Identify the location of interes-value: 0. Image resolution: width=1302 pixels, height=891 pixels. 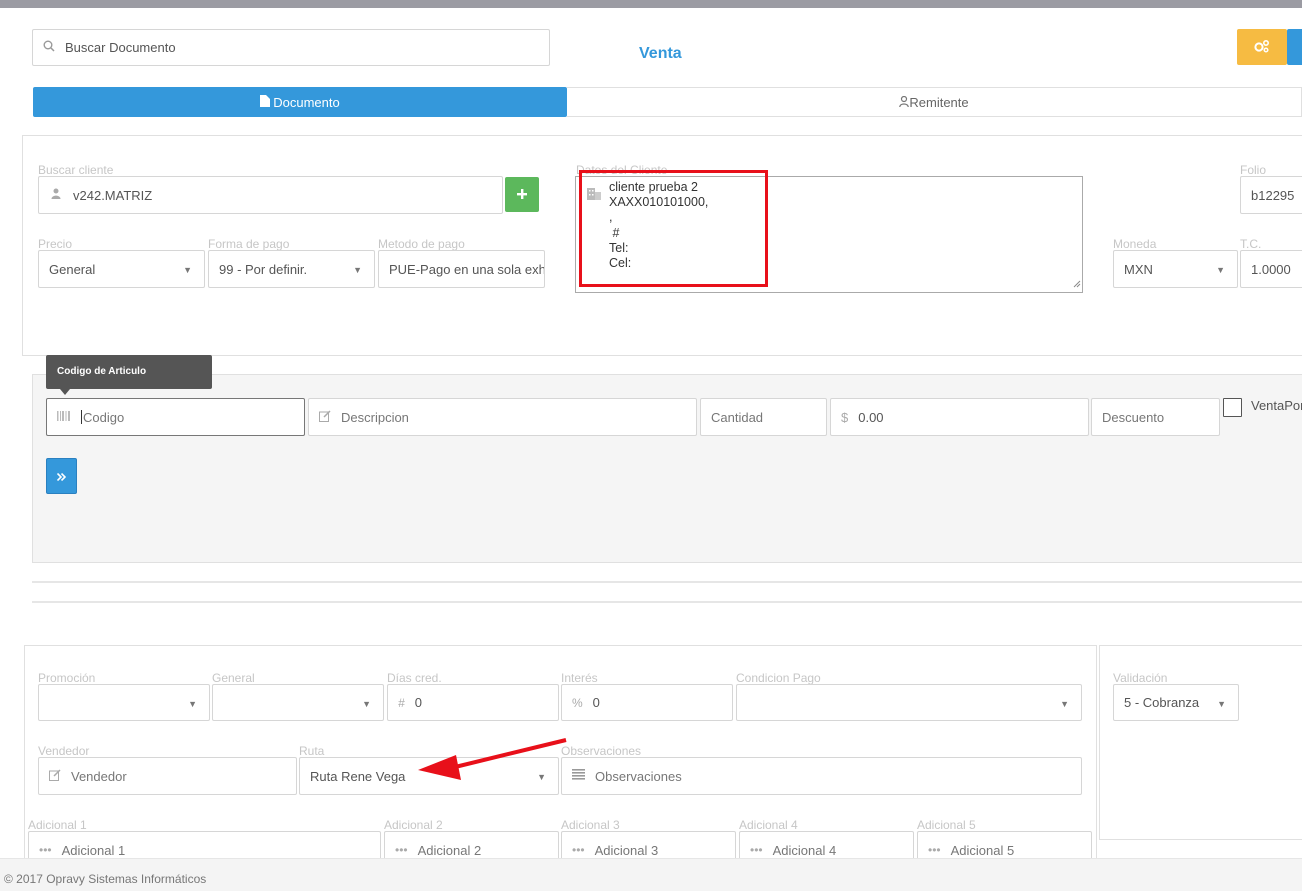
(596, 702).